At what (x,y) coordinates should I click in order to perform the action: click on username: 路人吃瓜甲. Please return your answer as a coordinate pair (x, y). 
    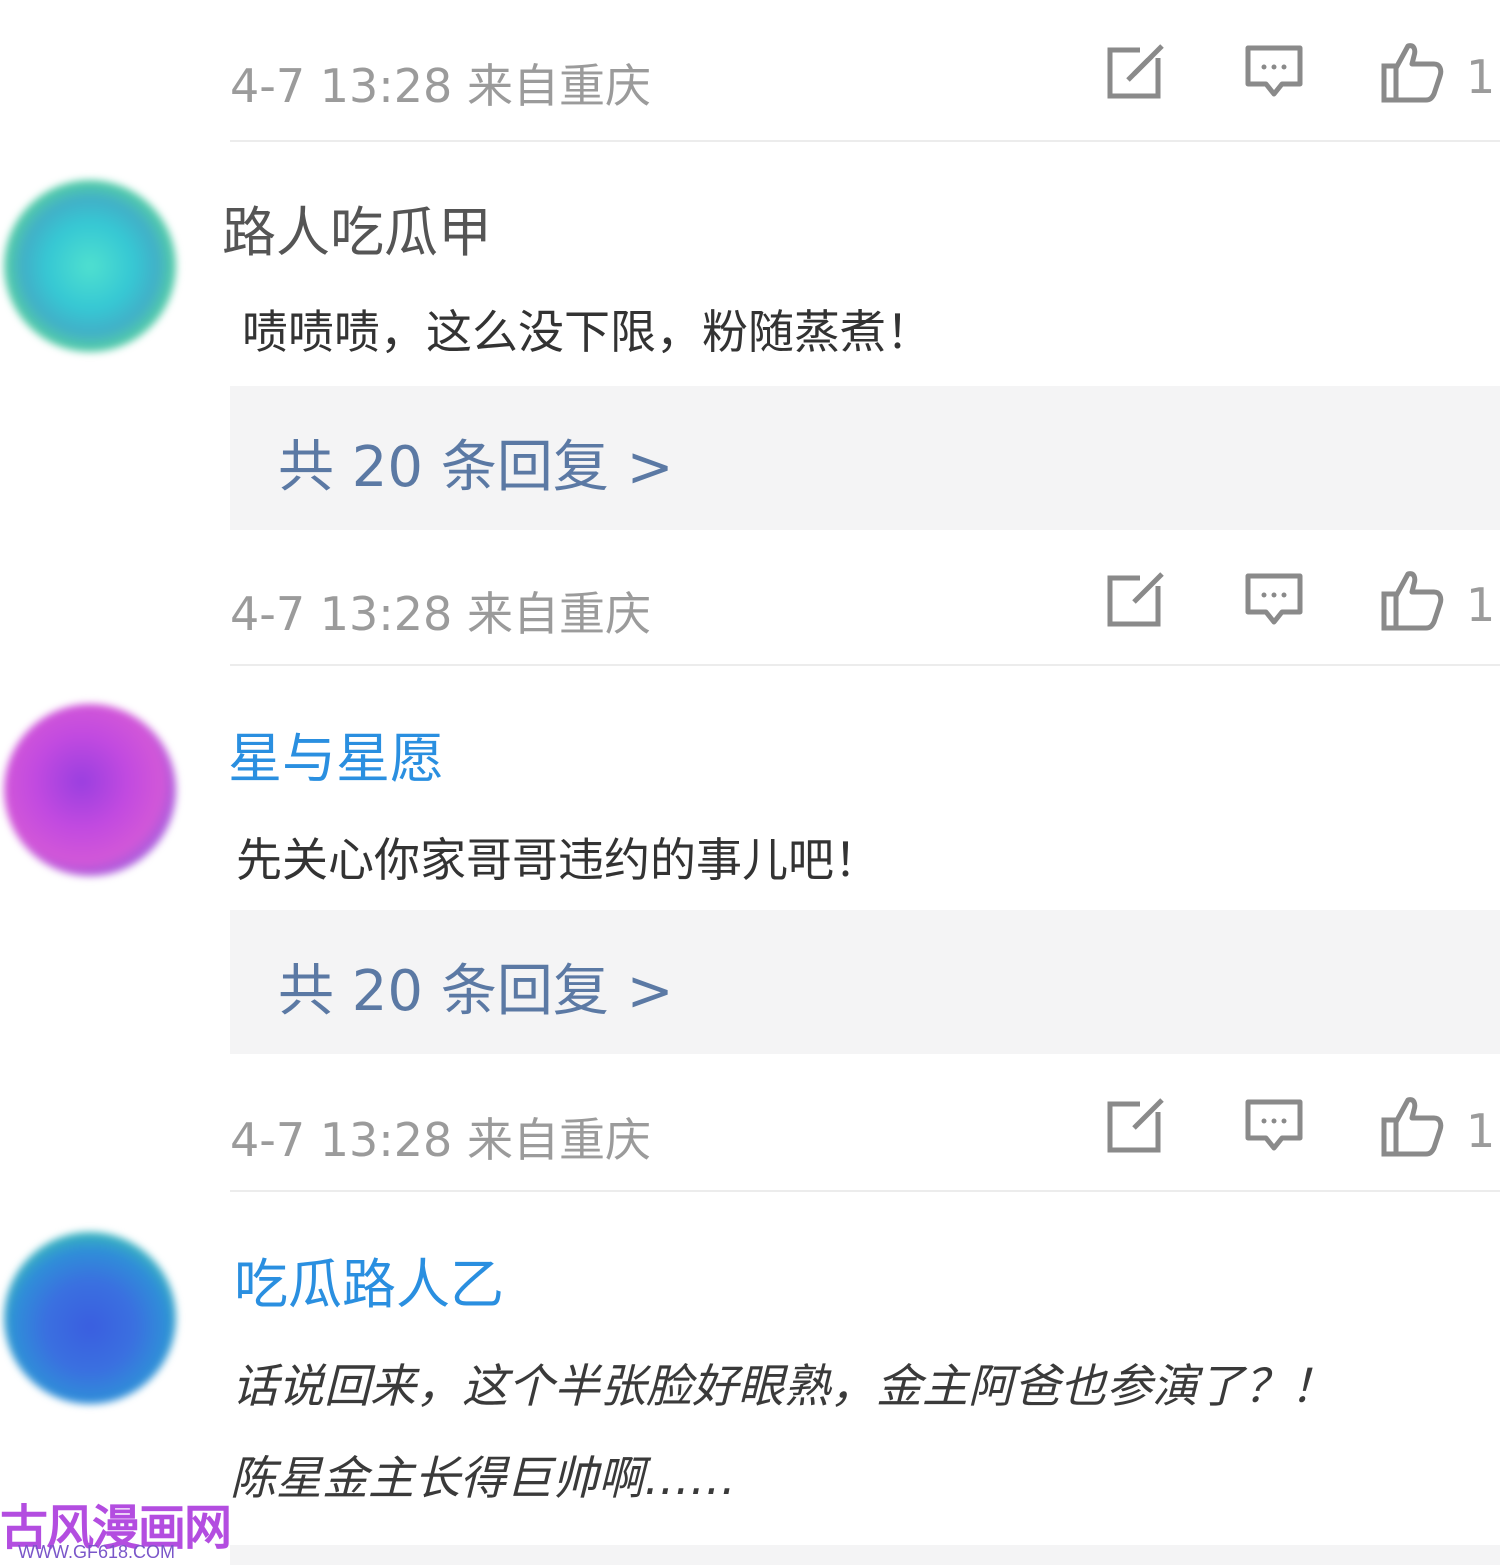
    Looking at the image, I should click on (357, 227).